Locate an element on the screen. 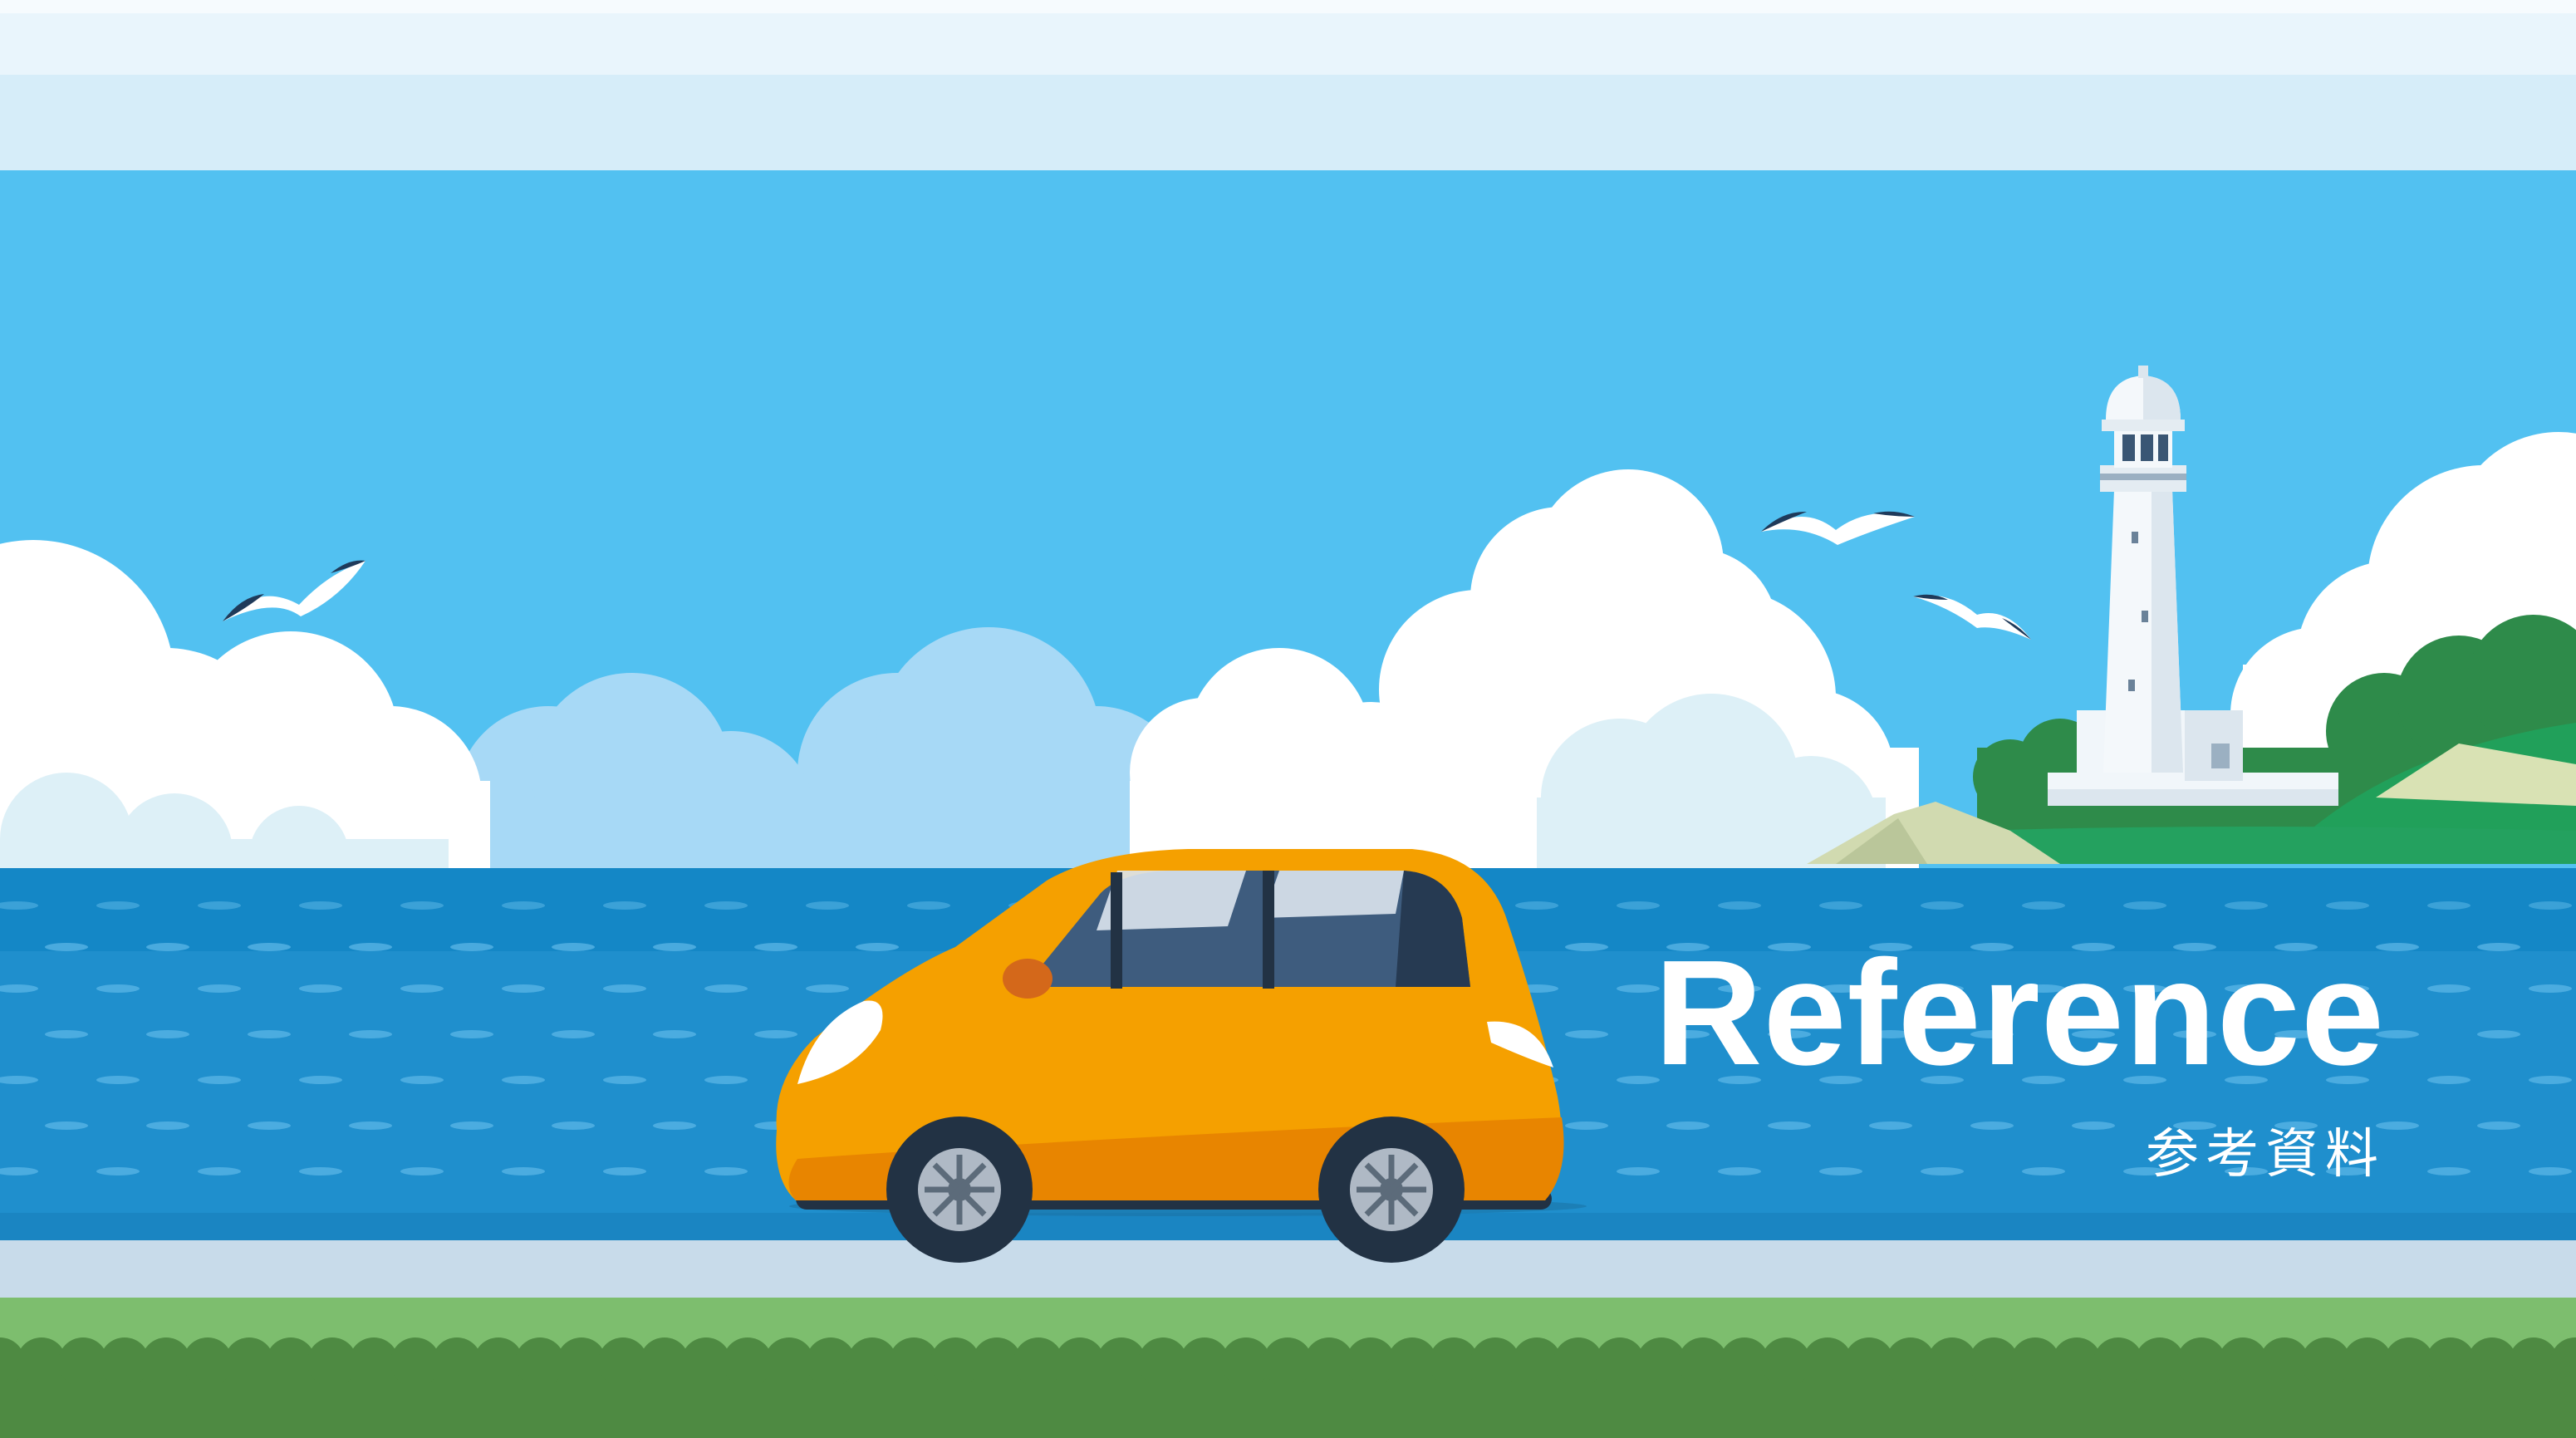 This screenshot has height=1438, width=2576. hedge is located at coordinates (1288, 1387).